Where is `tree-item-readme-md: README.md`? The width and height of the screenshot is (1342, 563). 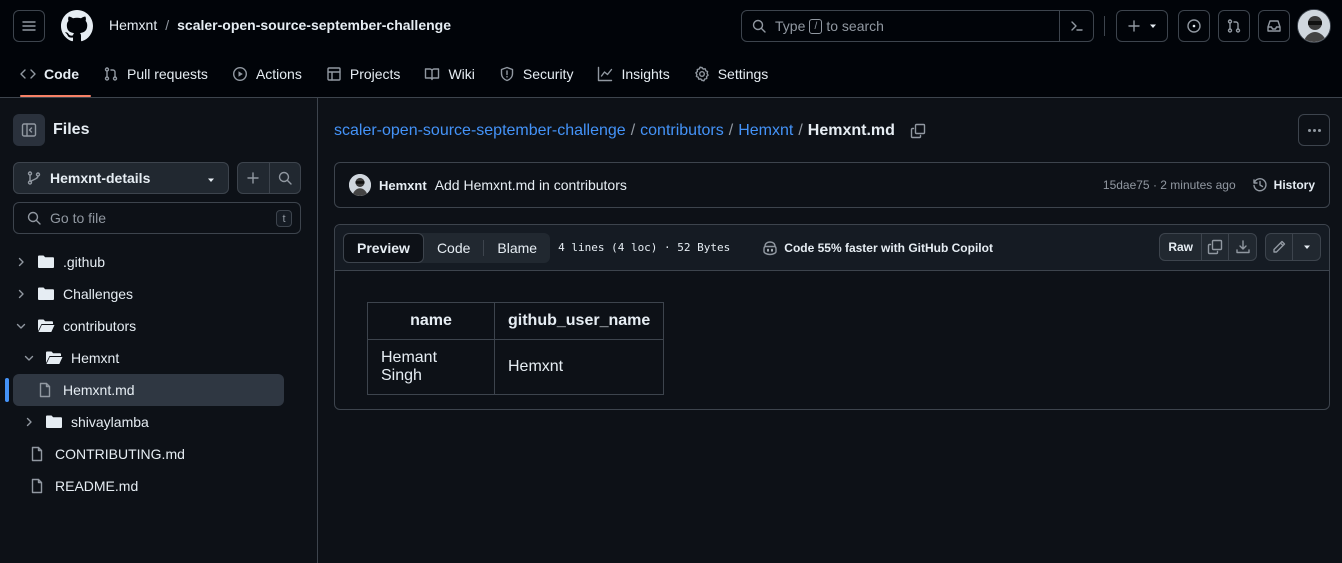
tree-item-readme-md: README.md is located at coordinates (148, 486).